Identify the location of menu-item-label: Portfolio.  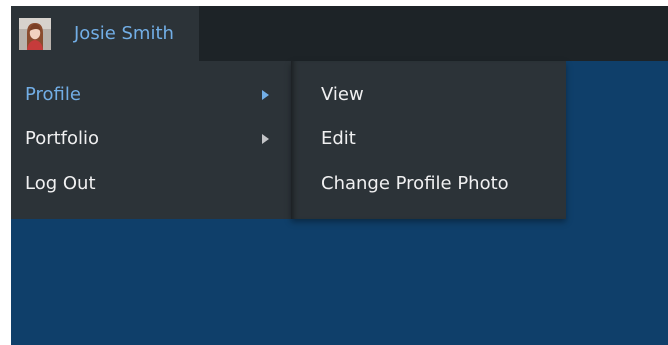
(62, 138).